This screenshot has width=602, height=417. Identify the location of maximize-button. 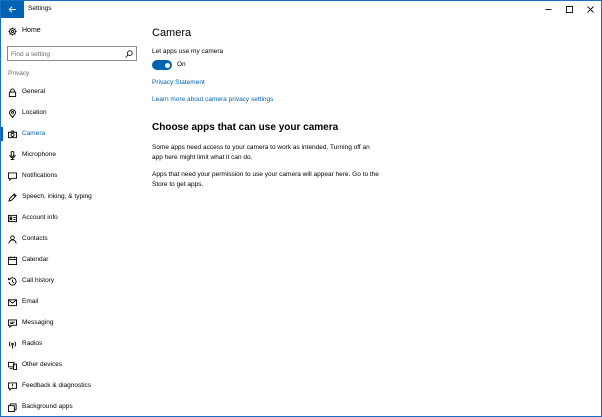
(569, 9).